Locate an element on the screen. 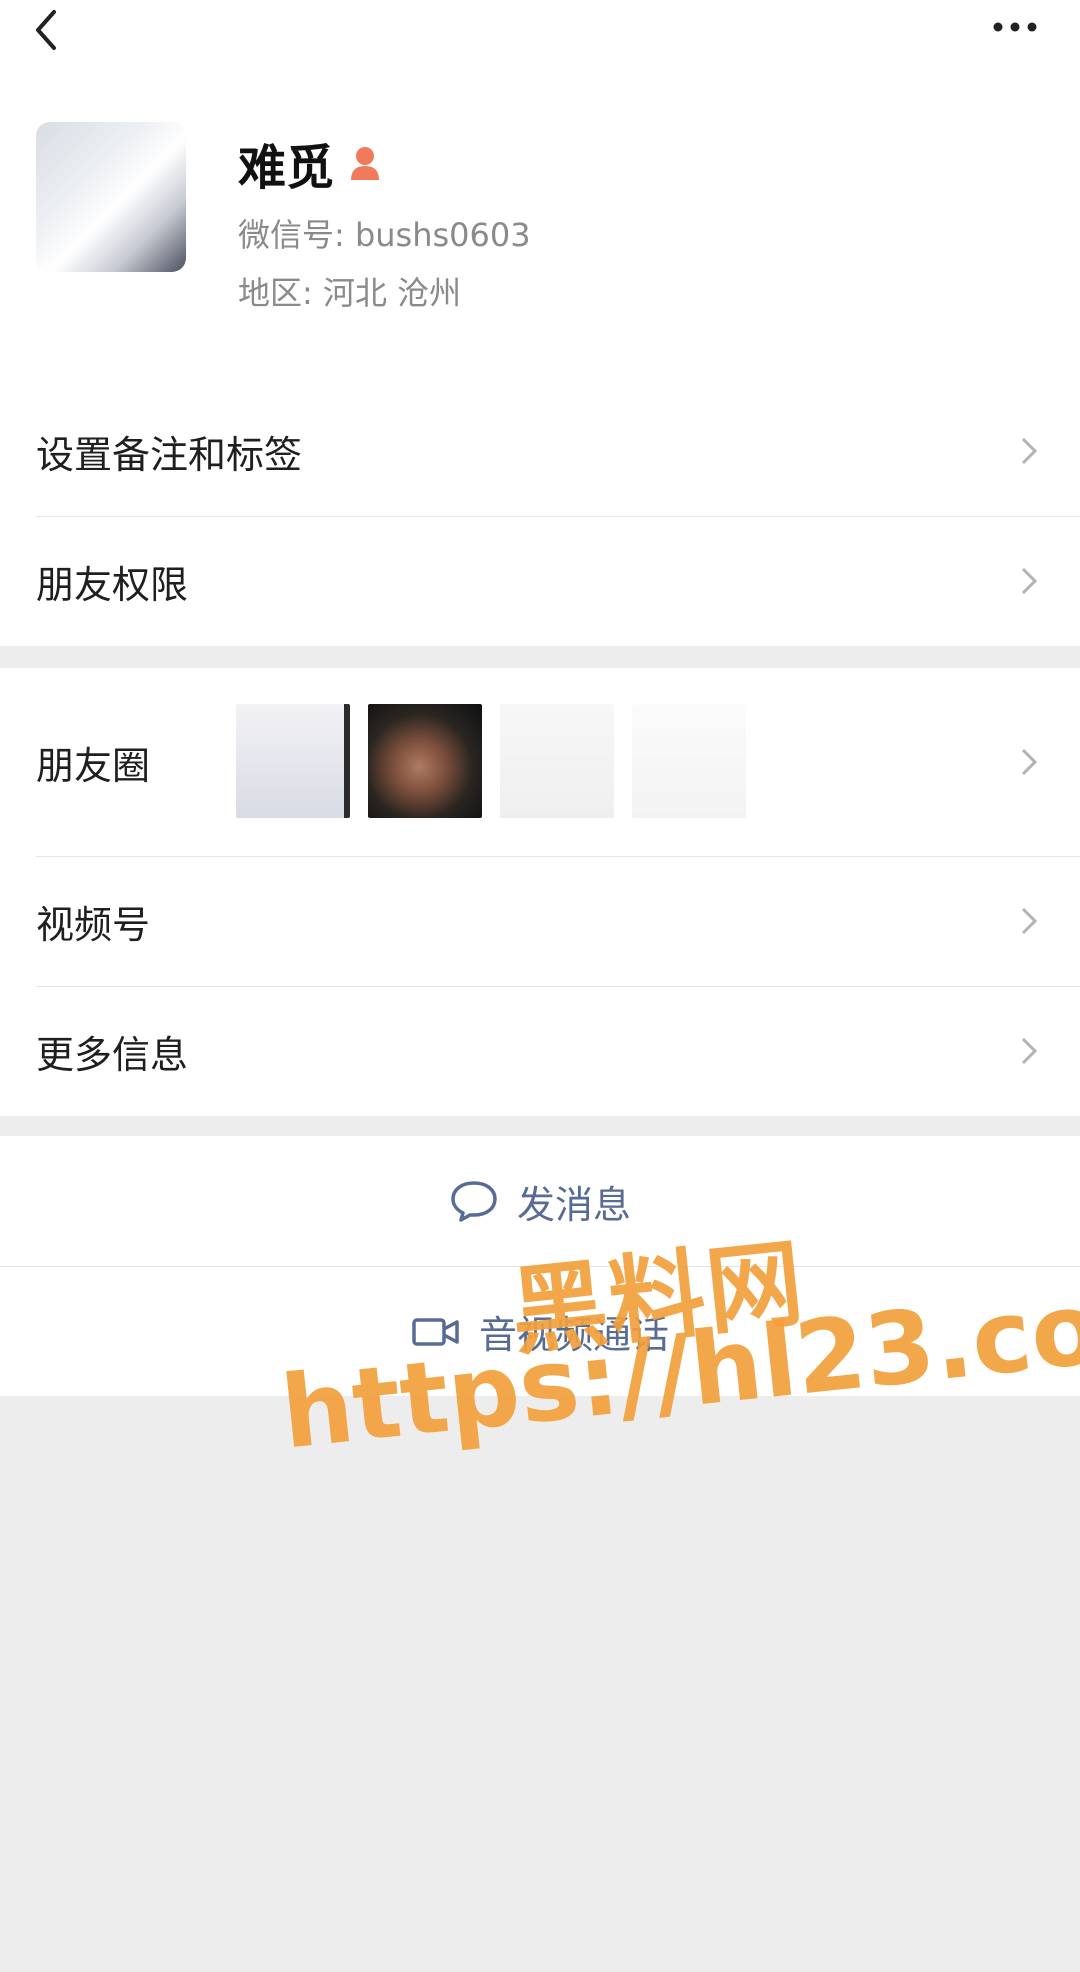 The image size is (1080, 1972). avatar is located at coordinates (111, 197).